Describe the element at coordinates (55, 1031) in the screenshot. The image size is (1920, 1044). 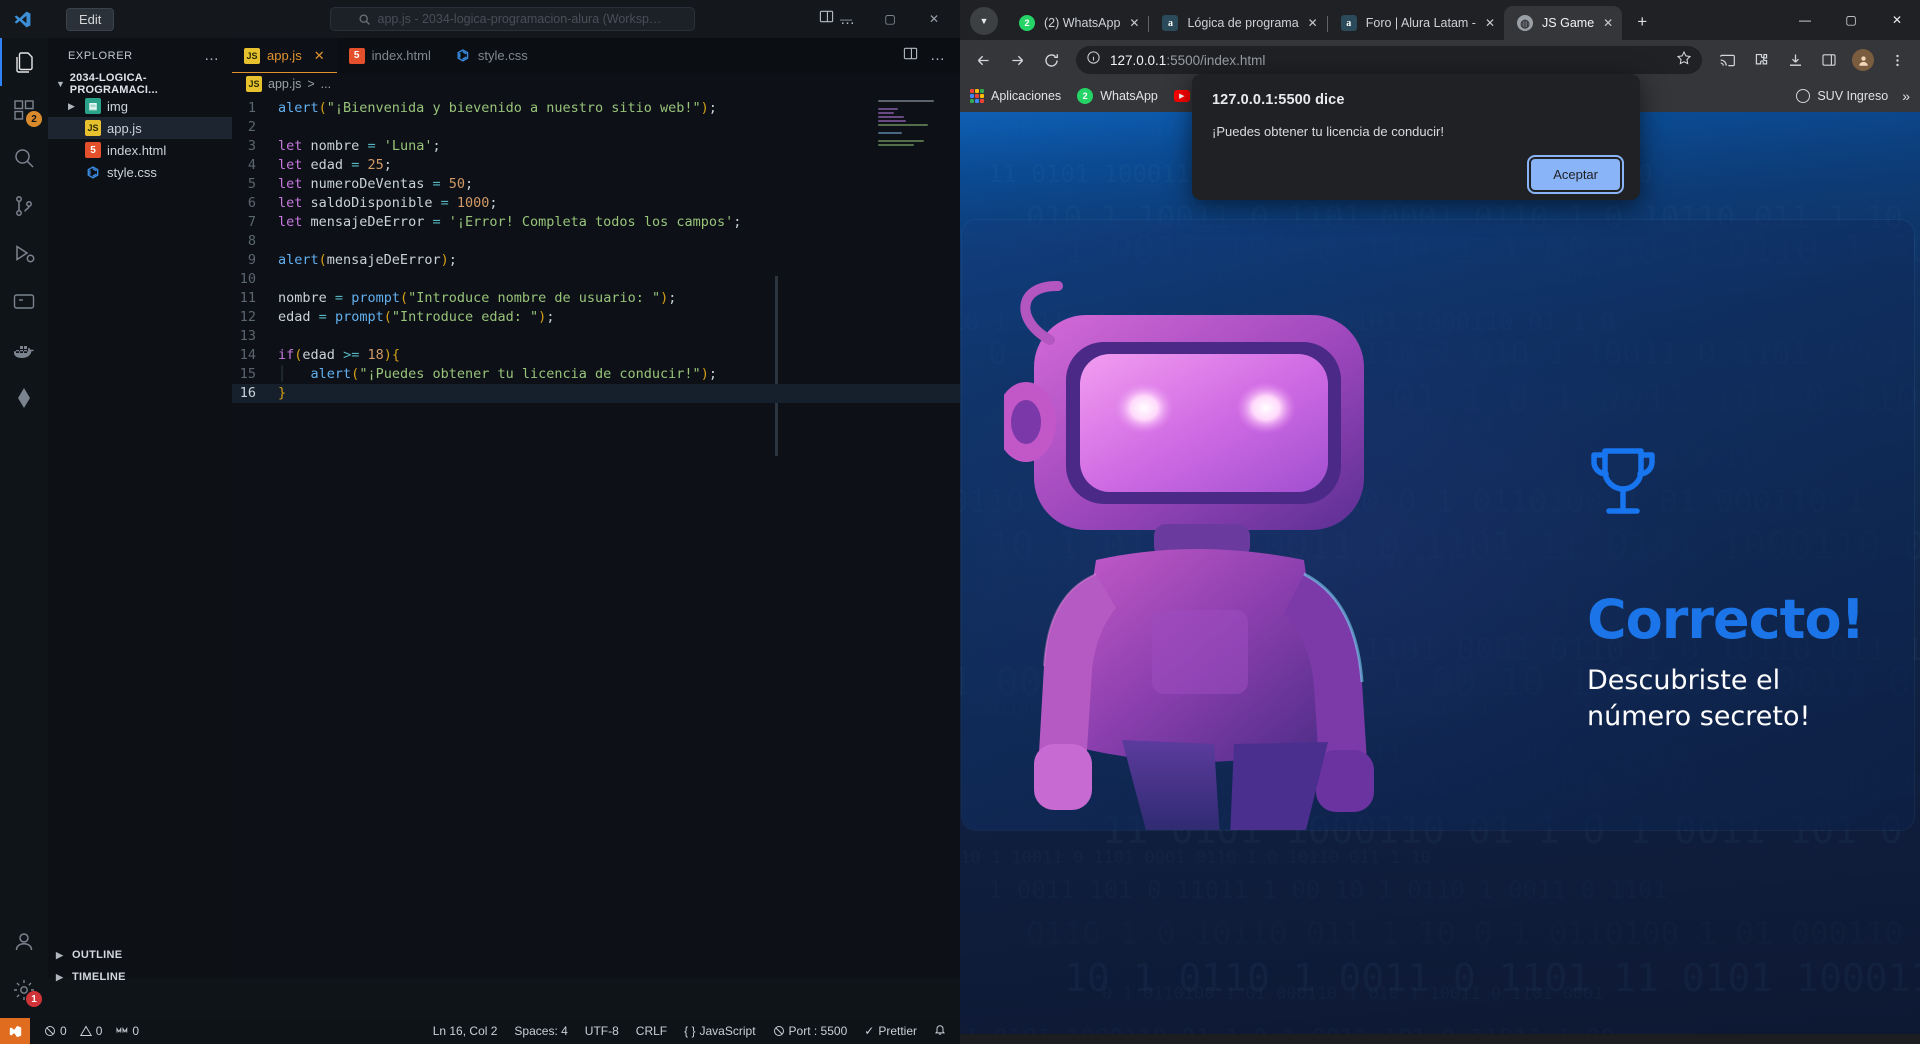
I see `status-errors: 0` at that location.